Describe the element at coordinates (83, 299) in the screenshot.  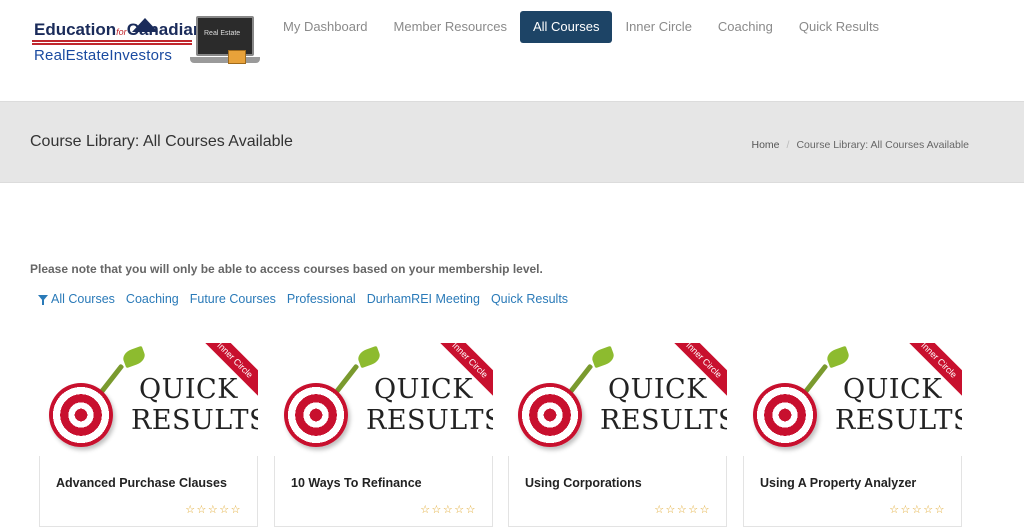
I see `filter-label: All Courses` at that location.